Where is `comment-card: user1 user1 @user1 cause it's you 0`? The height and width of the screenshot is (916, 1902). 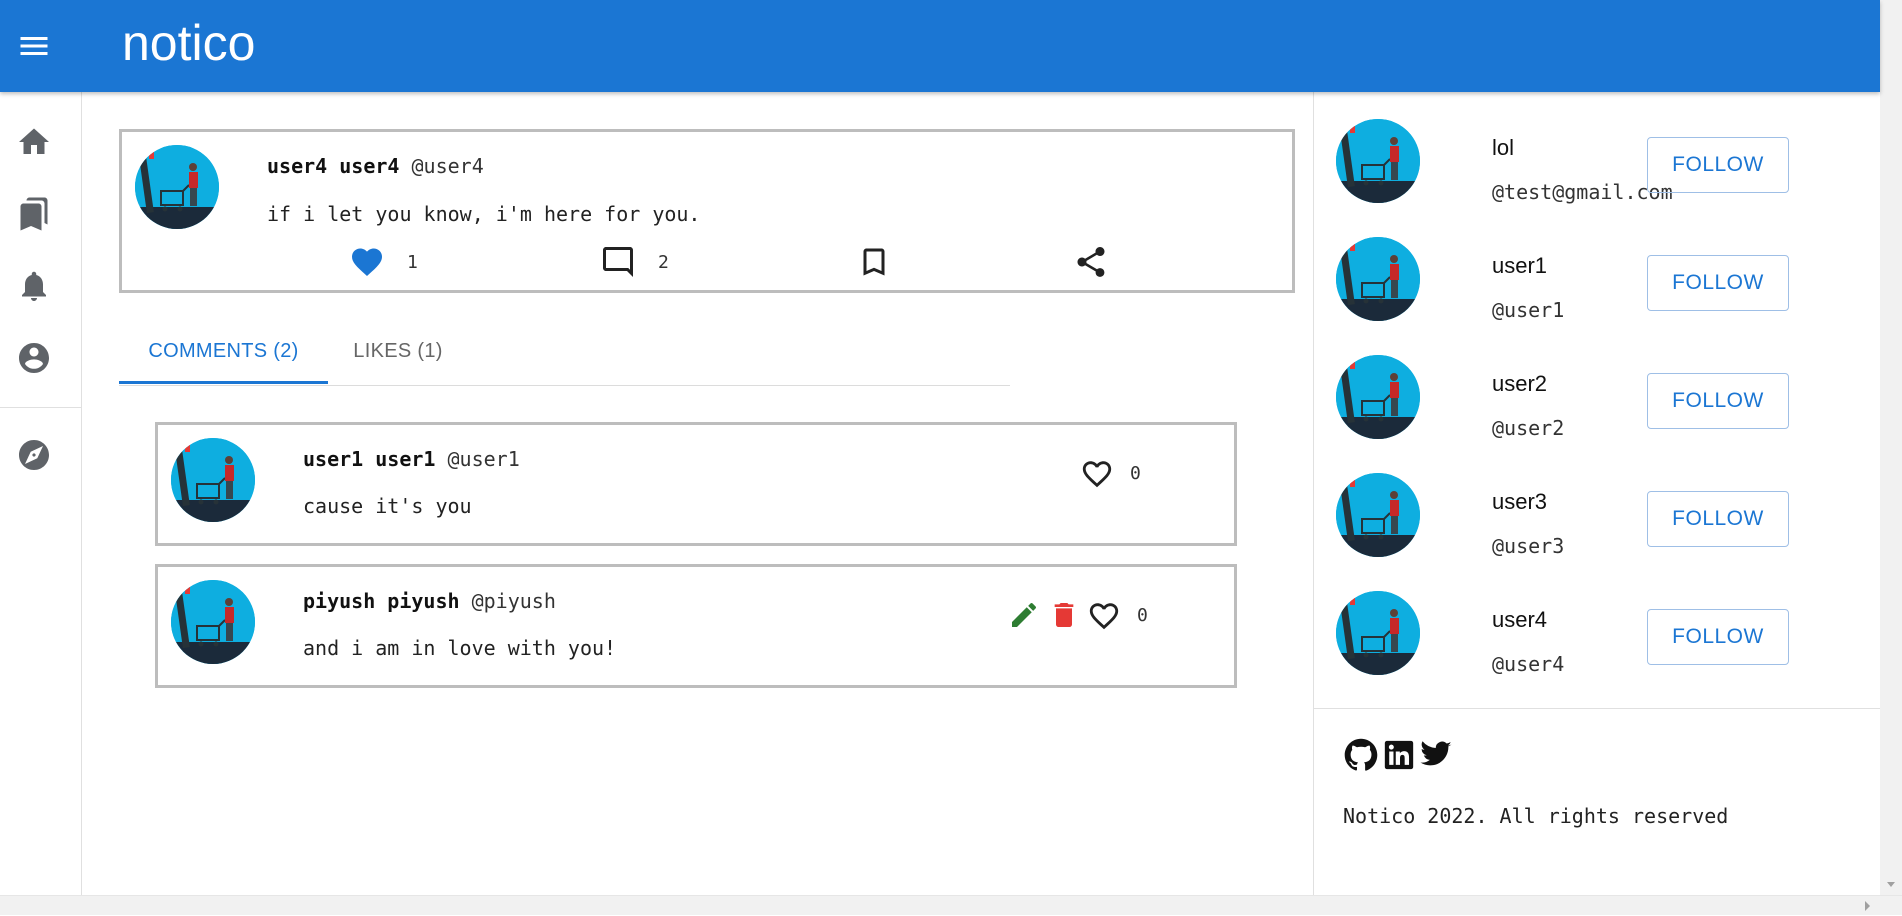 comment-card: user1 user1 @user1 cause it's you 0 is located at coordinates (696, 484).